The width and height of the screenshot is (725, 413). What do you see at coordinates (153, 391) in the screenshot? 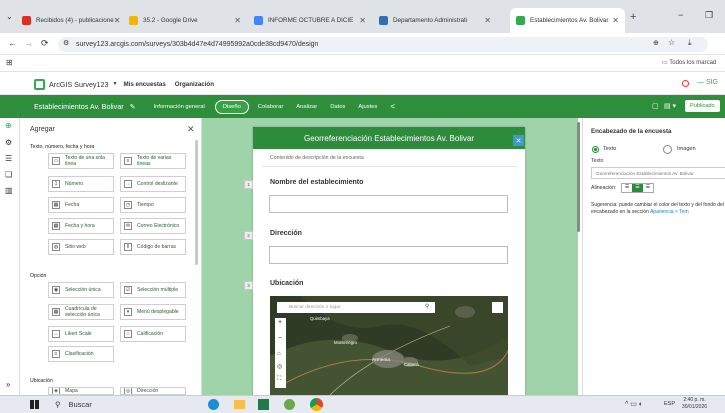
I see `tile-direccion: ◎ Dirección` at bounding box center [153, 391].